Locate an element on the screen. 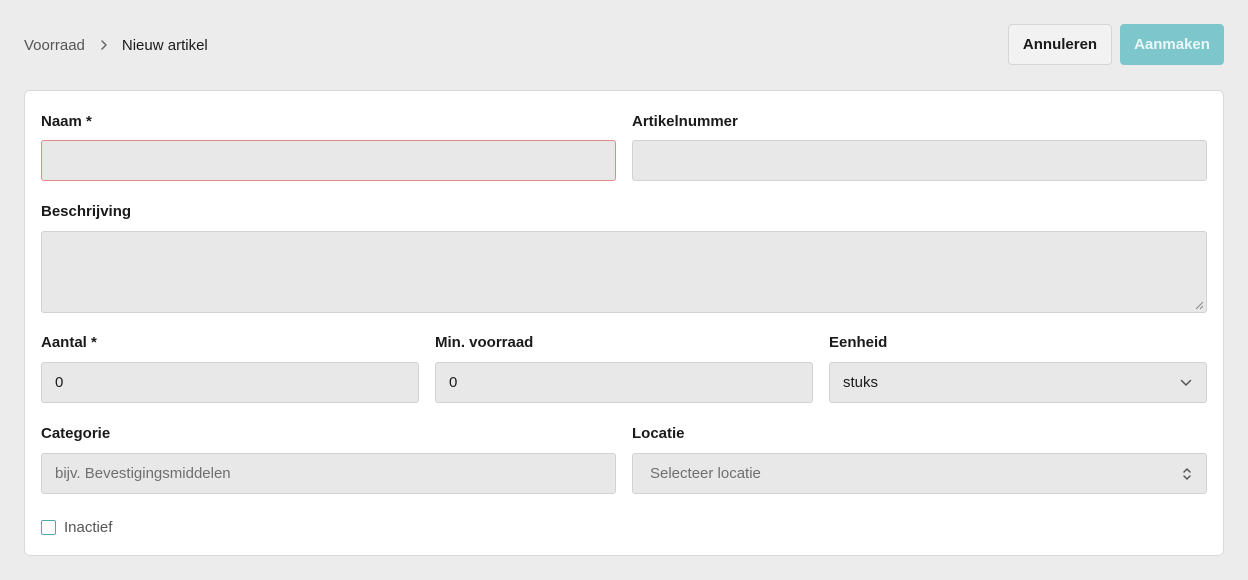 The width and height of the screenshot is (1248, 580). description-label: Beschrijving is located at coordinates (86, 211).